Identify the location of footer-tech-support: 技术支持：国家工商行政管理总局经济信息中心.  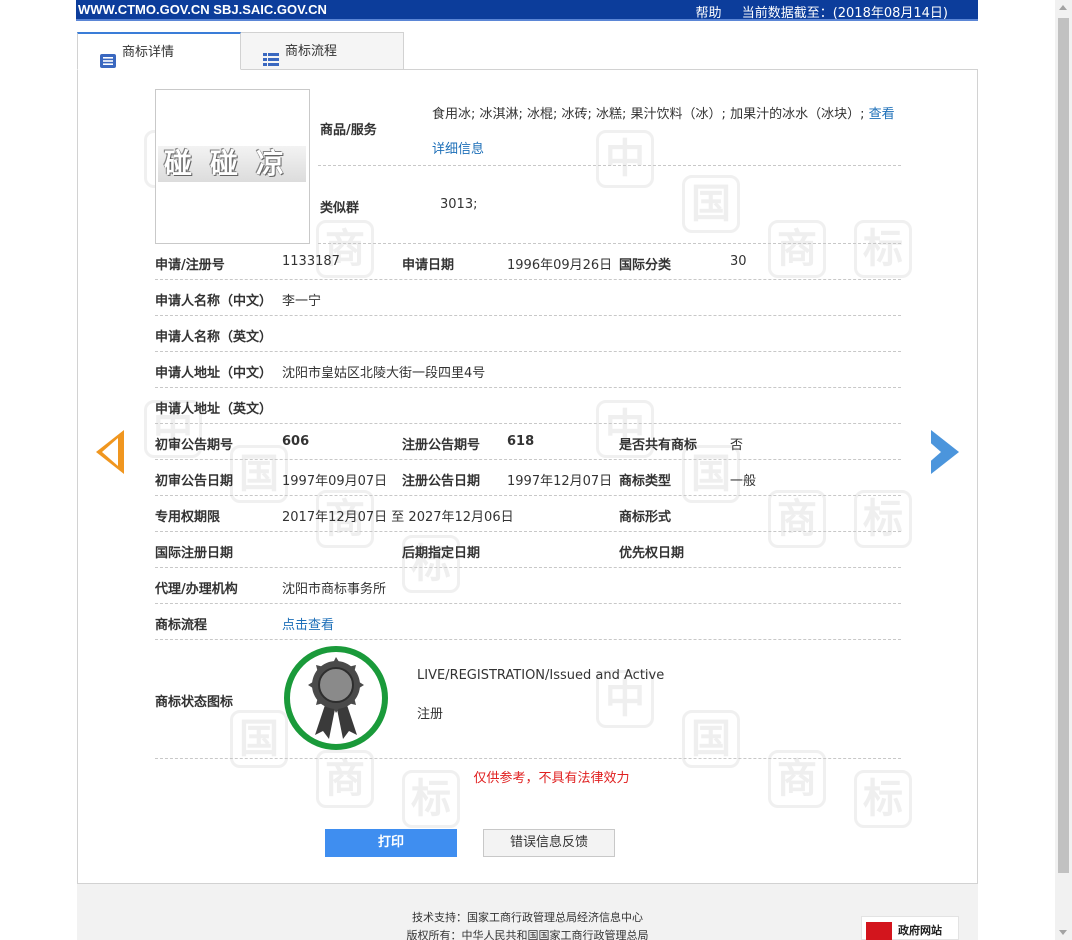
(527, 917).